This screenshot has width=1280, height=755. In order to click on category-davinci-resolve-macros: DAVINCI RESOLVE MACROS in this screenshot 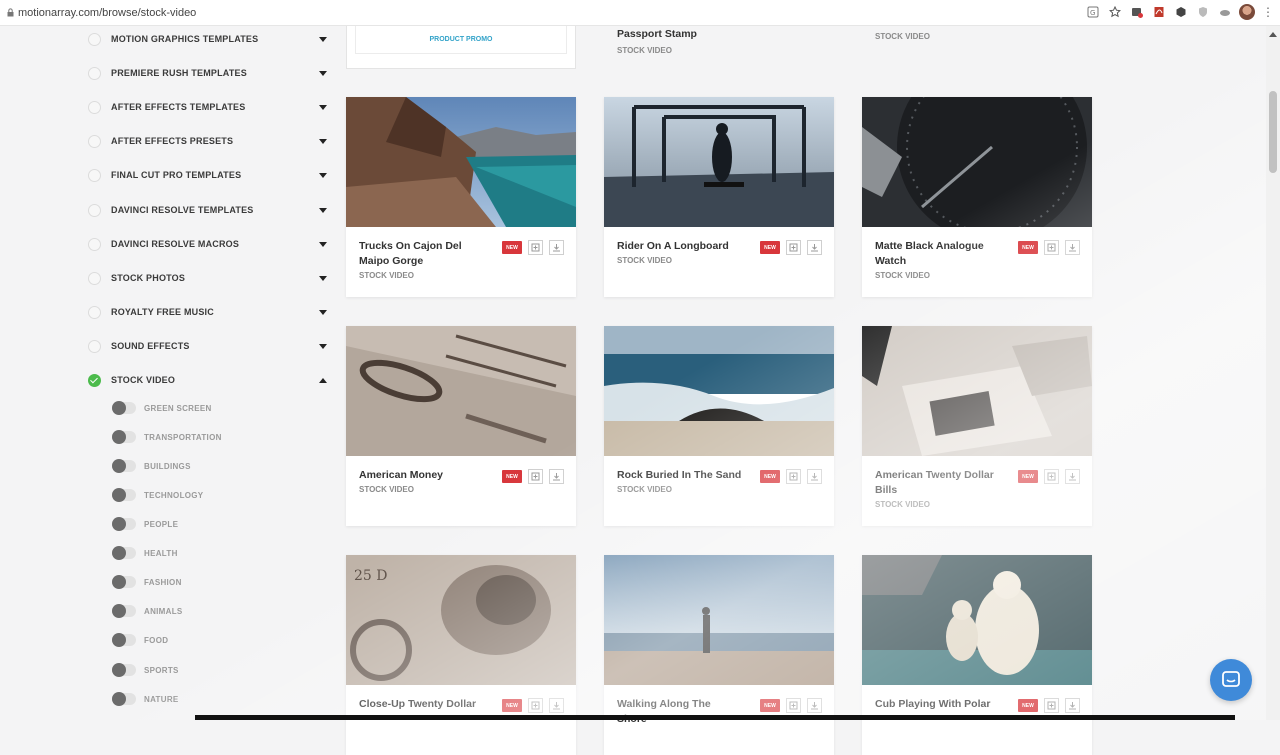, I will do `click(208, 244)`.